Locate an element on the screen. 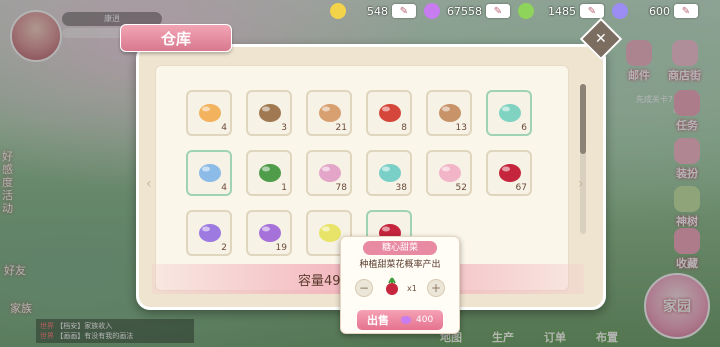 The image size is (720, 347). jade-stone-icon is located at coordinates (510, 113).